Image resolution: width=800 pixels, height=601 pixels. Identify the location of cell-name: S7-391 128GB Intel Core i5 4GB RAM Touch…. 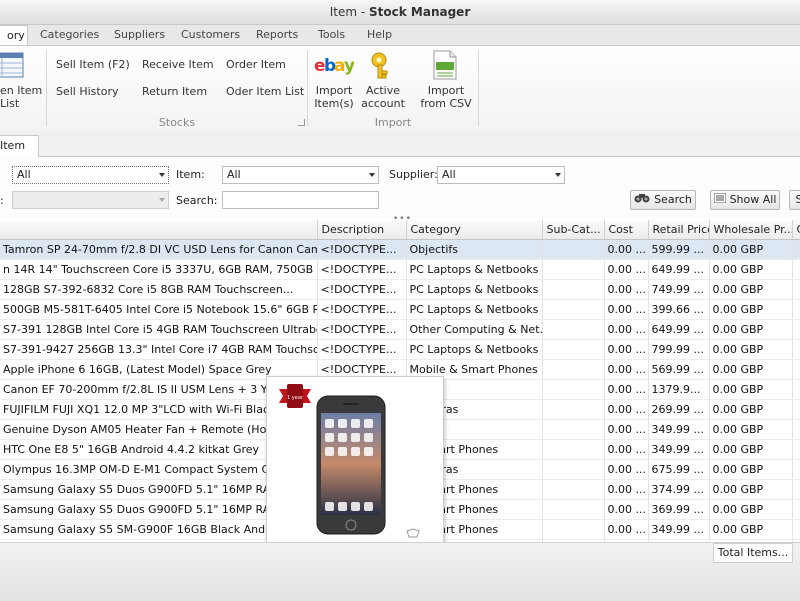
(159, 329).